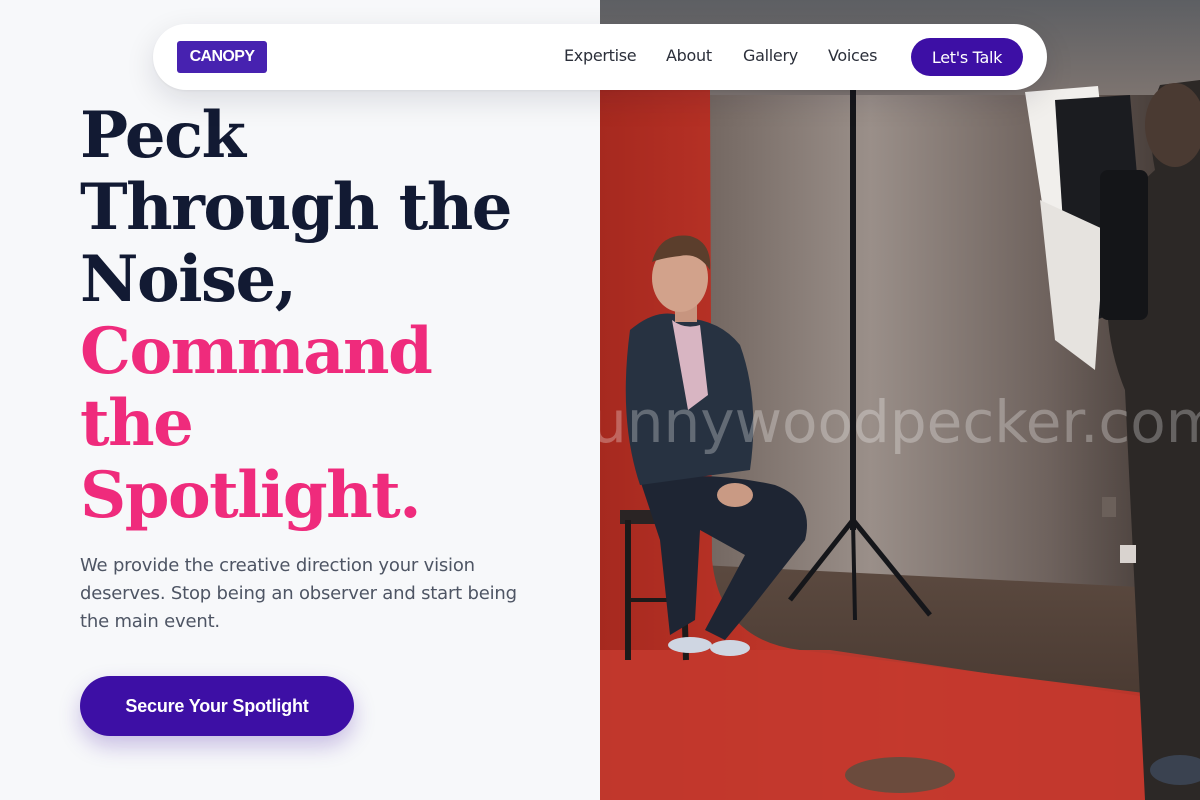 The image size is (1200, 800). I want to click on nav-link-expertise: Expertise, so click(600, 55).